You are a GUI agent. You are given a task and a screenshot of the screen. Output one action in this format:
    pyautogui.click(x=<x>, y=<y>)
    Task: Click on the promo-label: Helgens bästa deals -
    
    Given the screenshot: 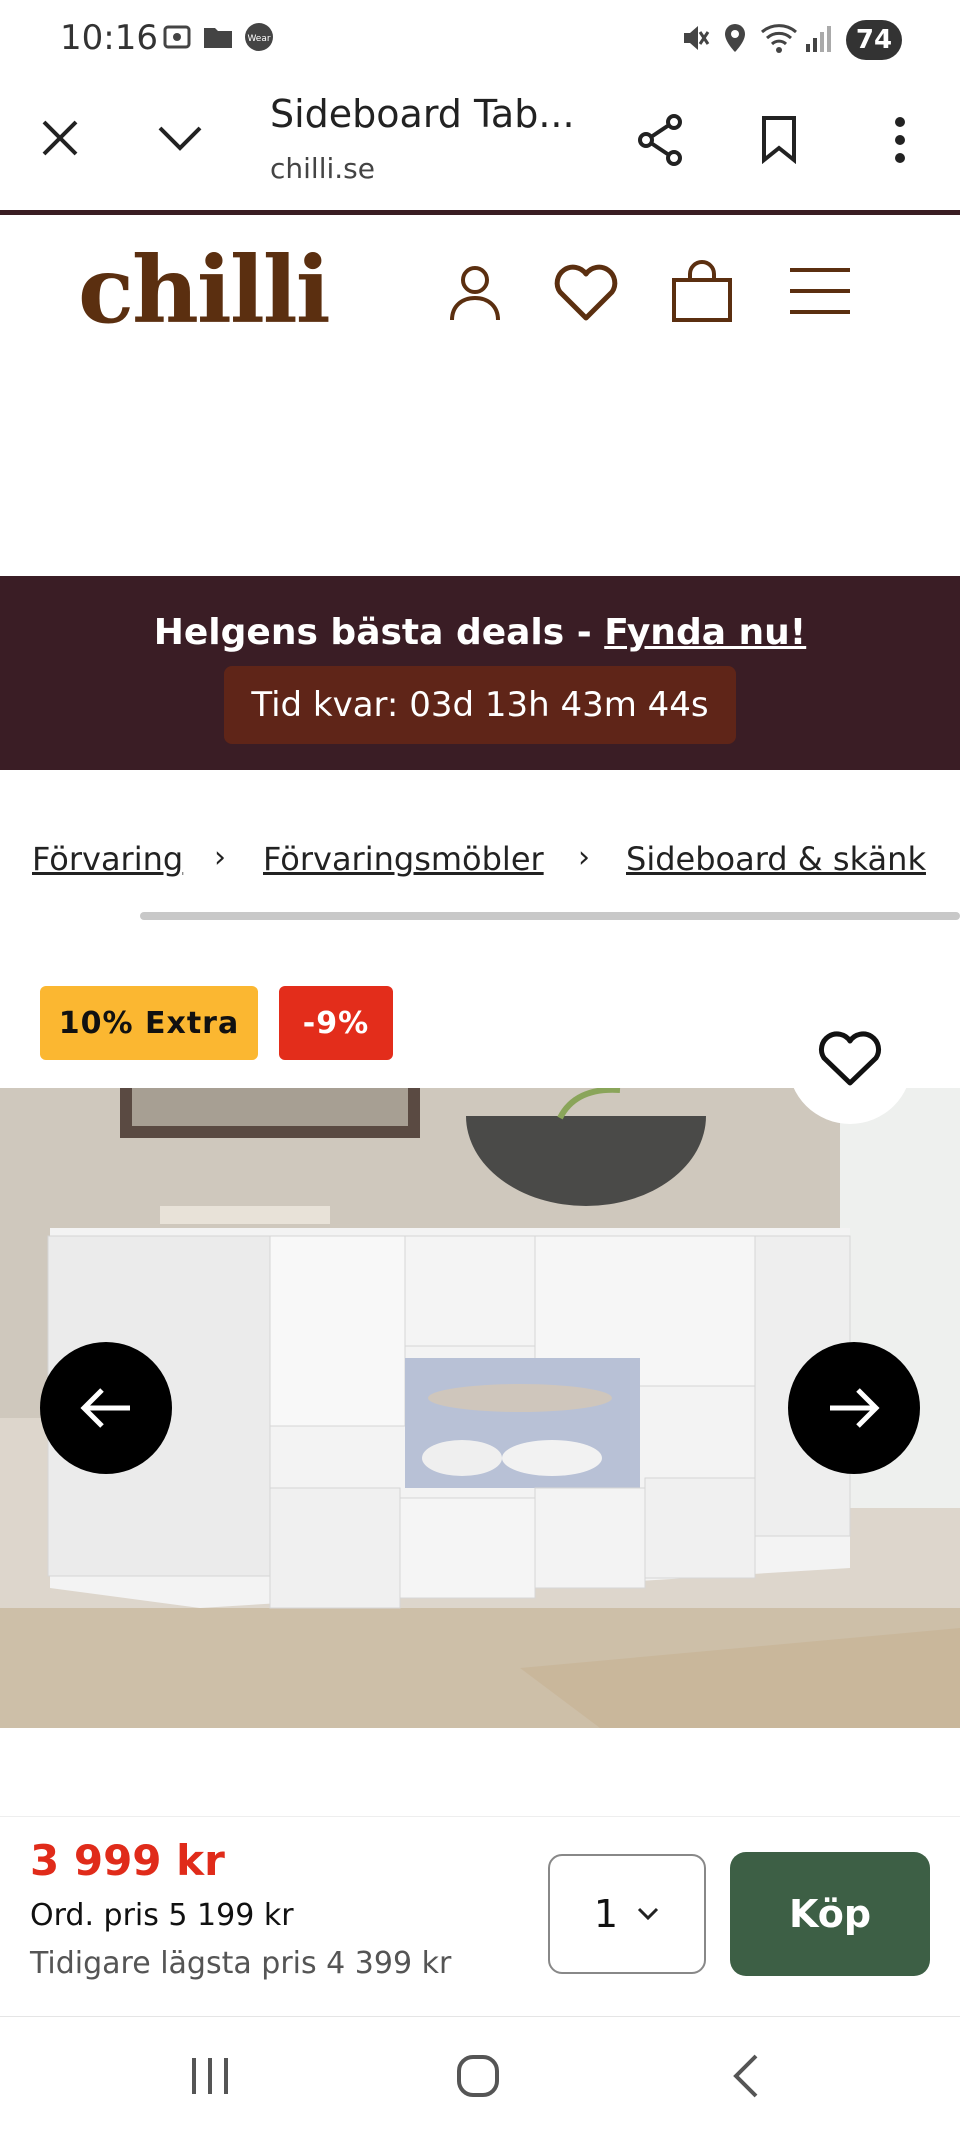 What is the action you would take?
    pyautogui.click(x=379, y=632)
    